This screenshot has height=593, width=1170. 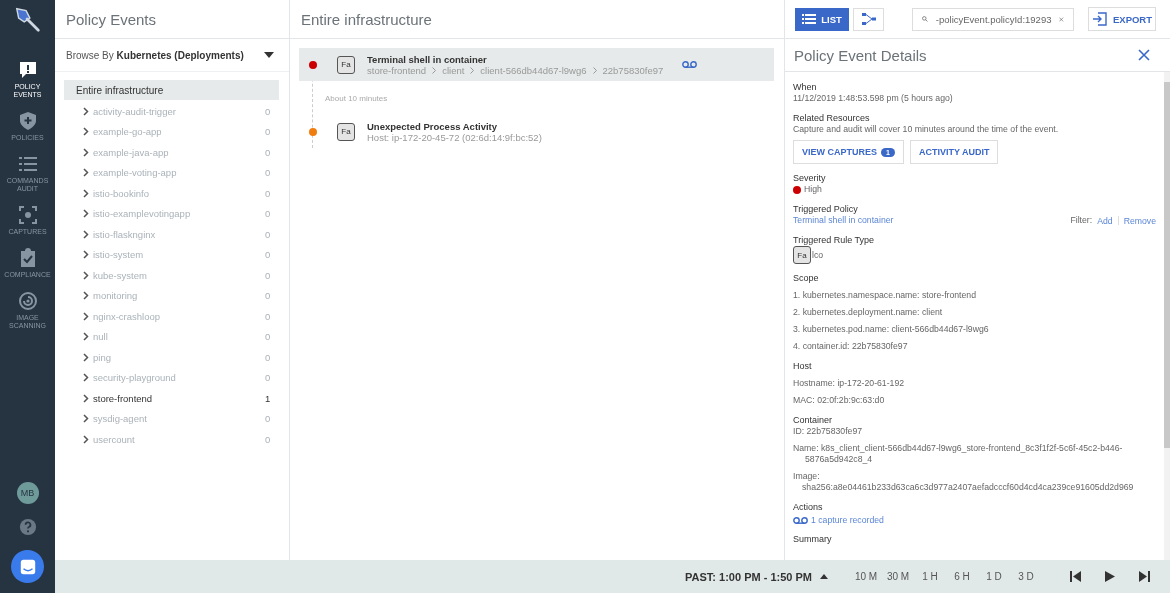 I want to click on close-icon, so click(x=1144, y=55).